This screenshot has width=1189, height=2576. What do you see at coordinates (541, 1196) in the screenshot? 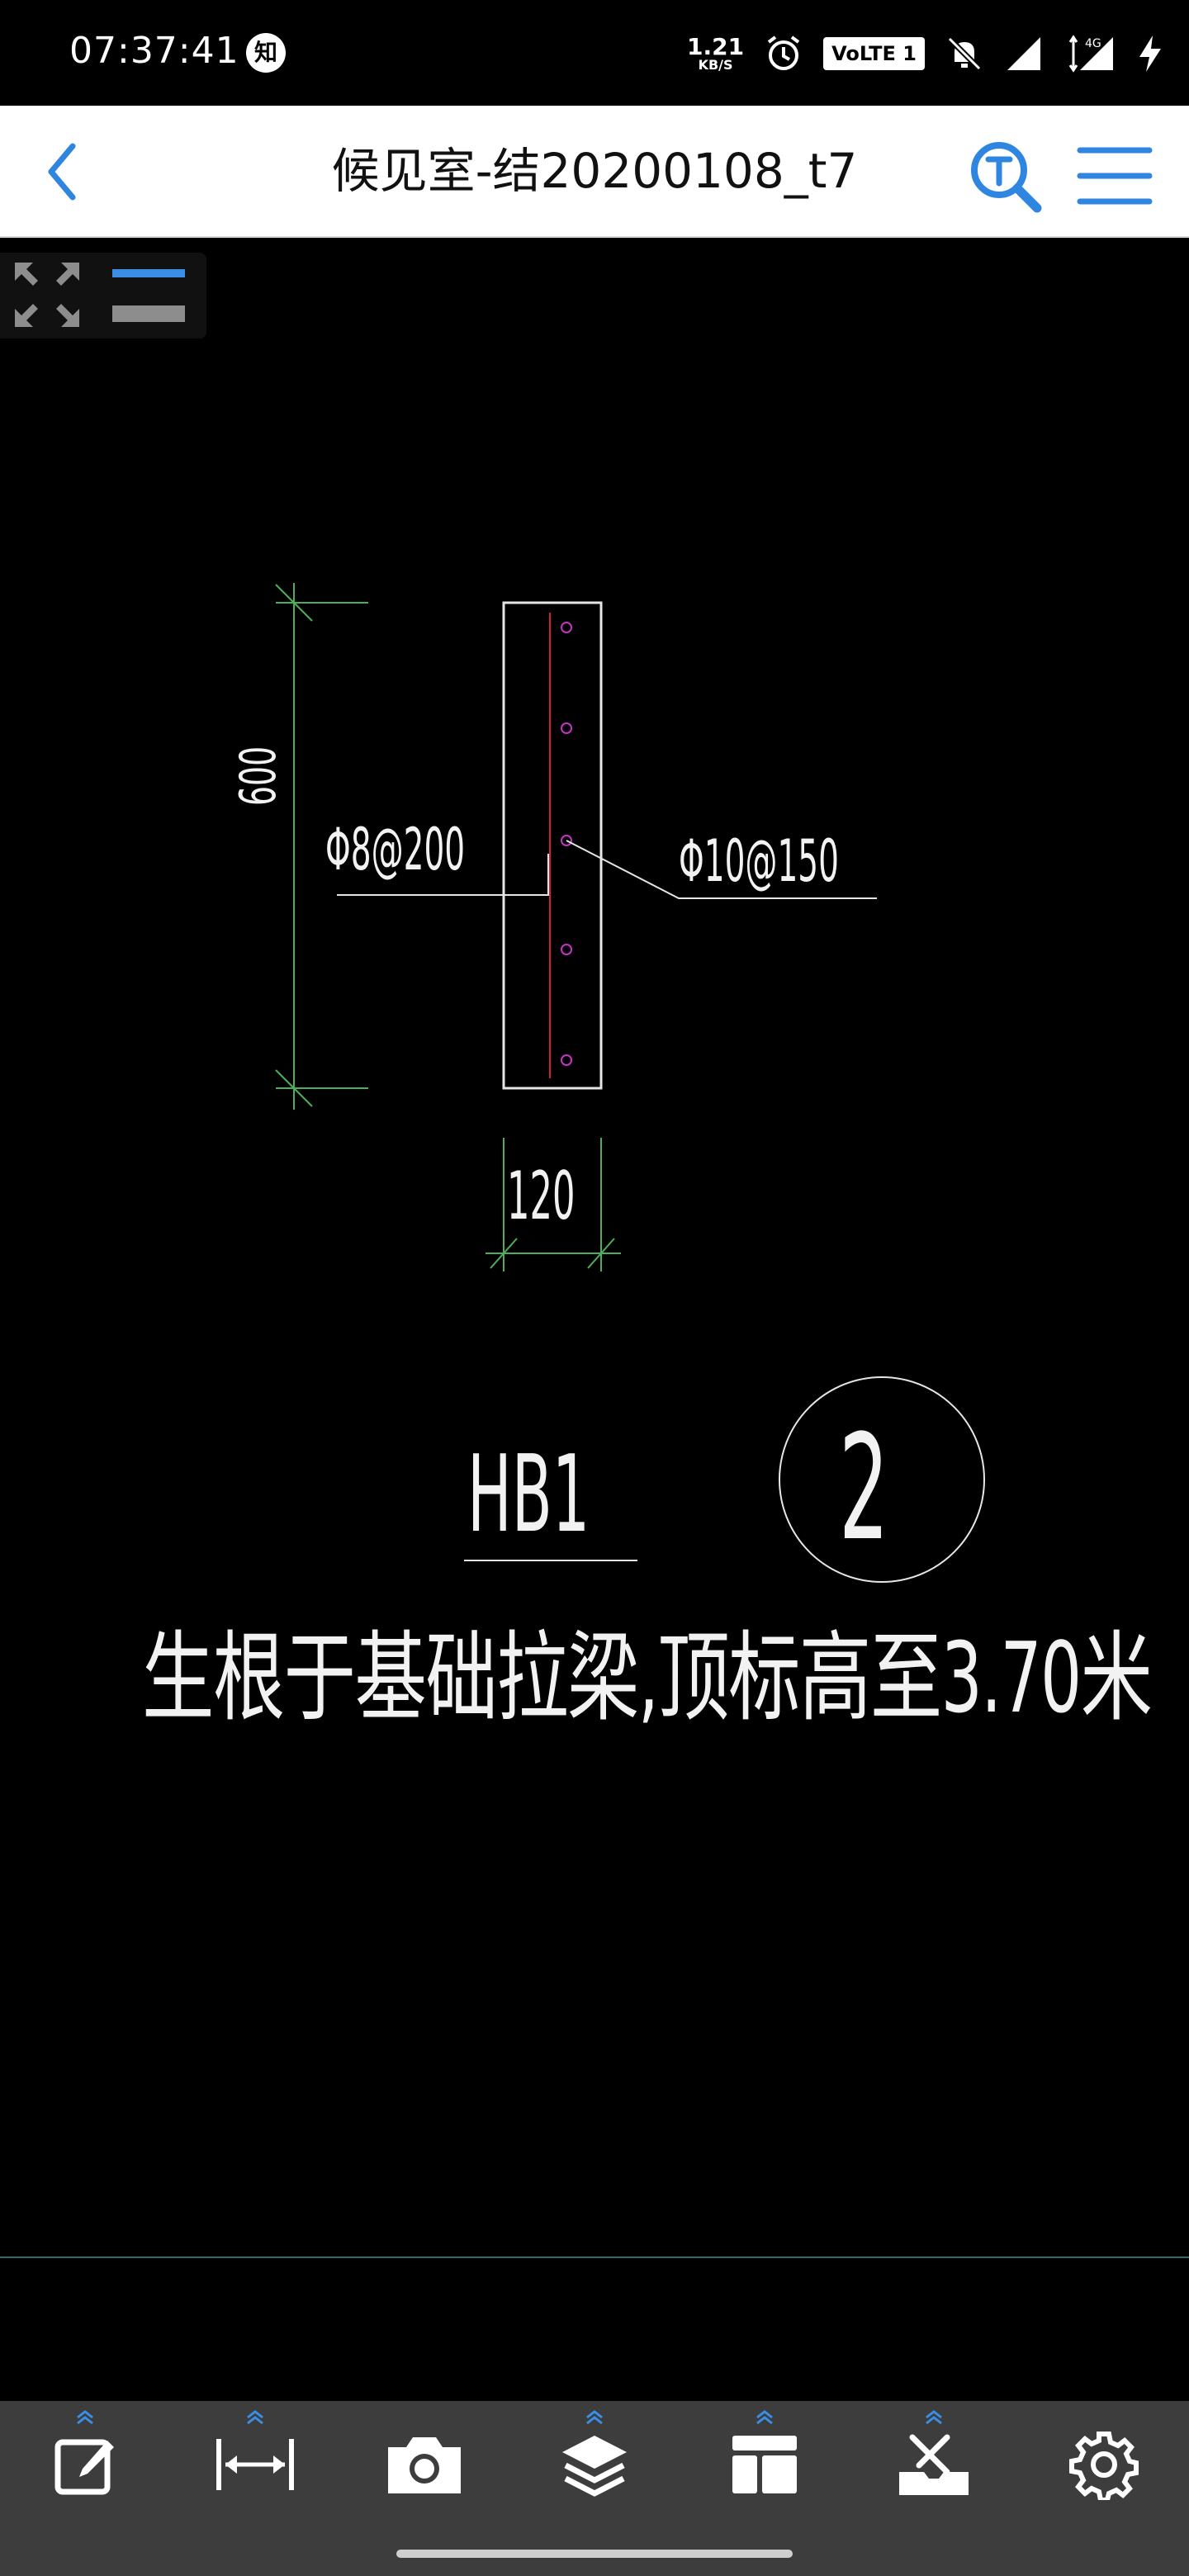
I see `width-dimension-label: 120` at bounding box center [541, 1196].